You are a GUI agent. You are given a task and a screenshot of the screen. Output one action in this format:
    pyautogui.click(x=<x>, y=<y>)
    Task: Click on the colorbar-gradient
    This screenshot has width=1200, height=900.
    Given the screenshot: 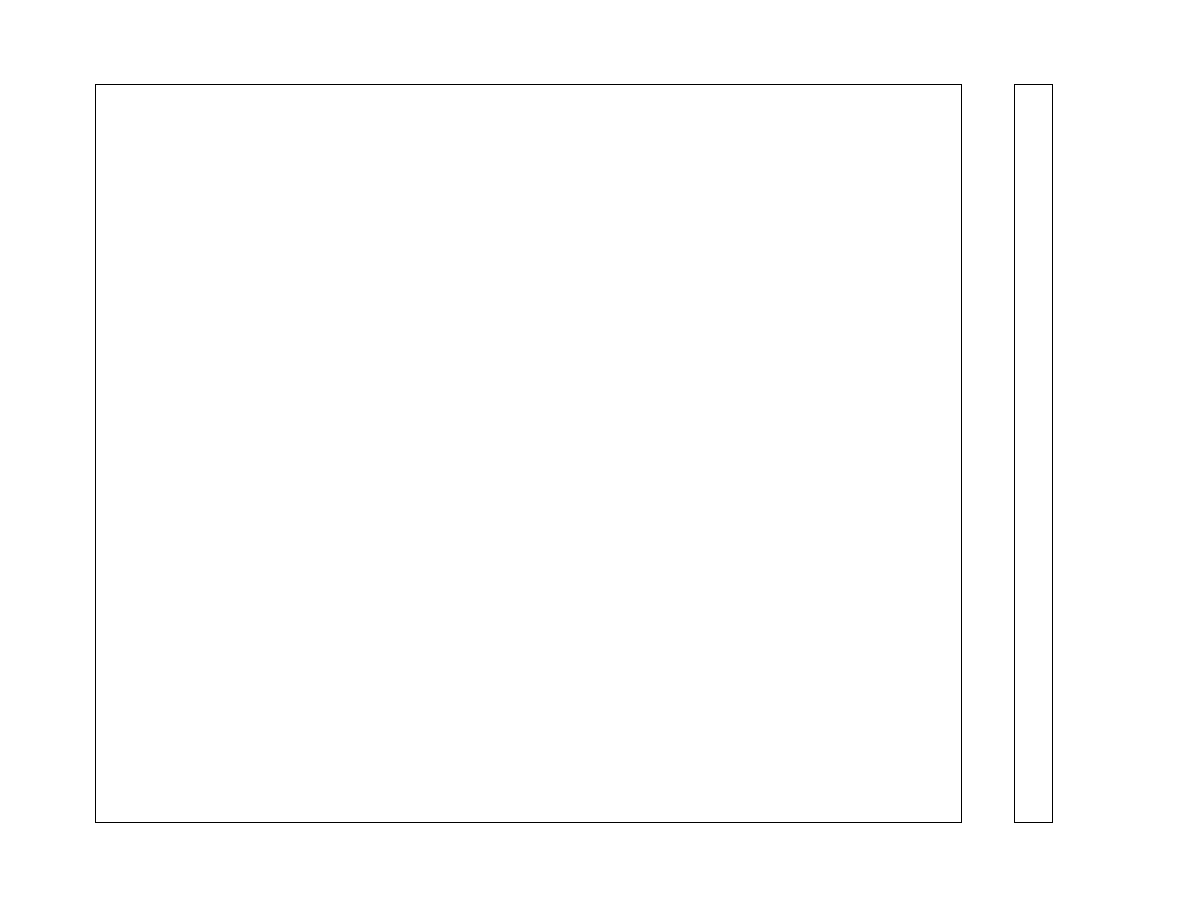 What is the action you would take?
    pyautogui.click(x=1033, y=453)
    